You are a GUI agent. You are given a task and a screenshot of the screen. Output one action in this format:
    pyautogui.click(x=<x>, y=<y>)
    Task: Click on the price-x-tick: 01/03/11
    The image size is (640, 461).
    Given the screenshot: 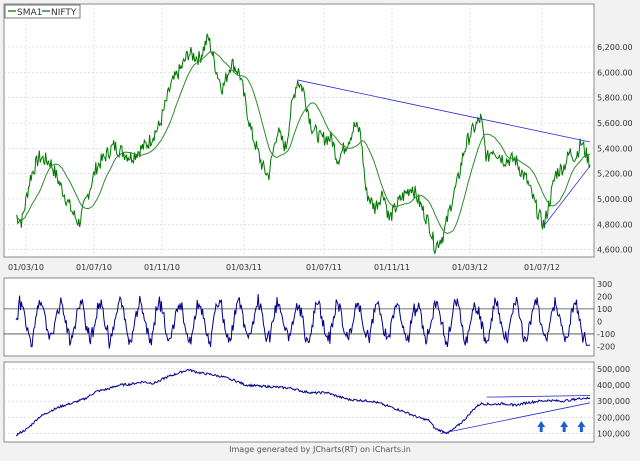 What is the action you would take?
    pyautogui.click(x=244, y=267)
    